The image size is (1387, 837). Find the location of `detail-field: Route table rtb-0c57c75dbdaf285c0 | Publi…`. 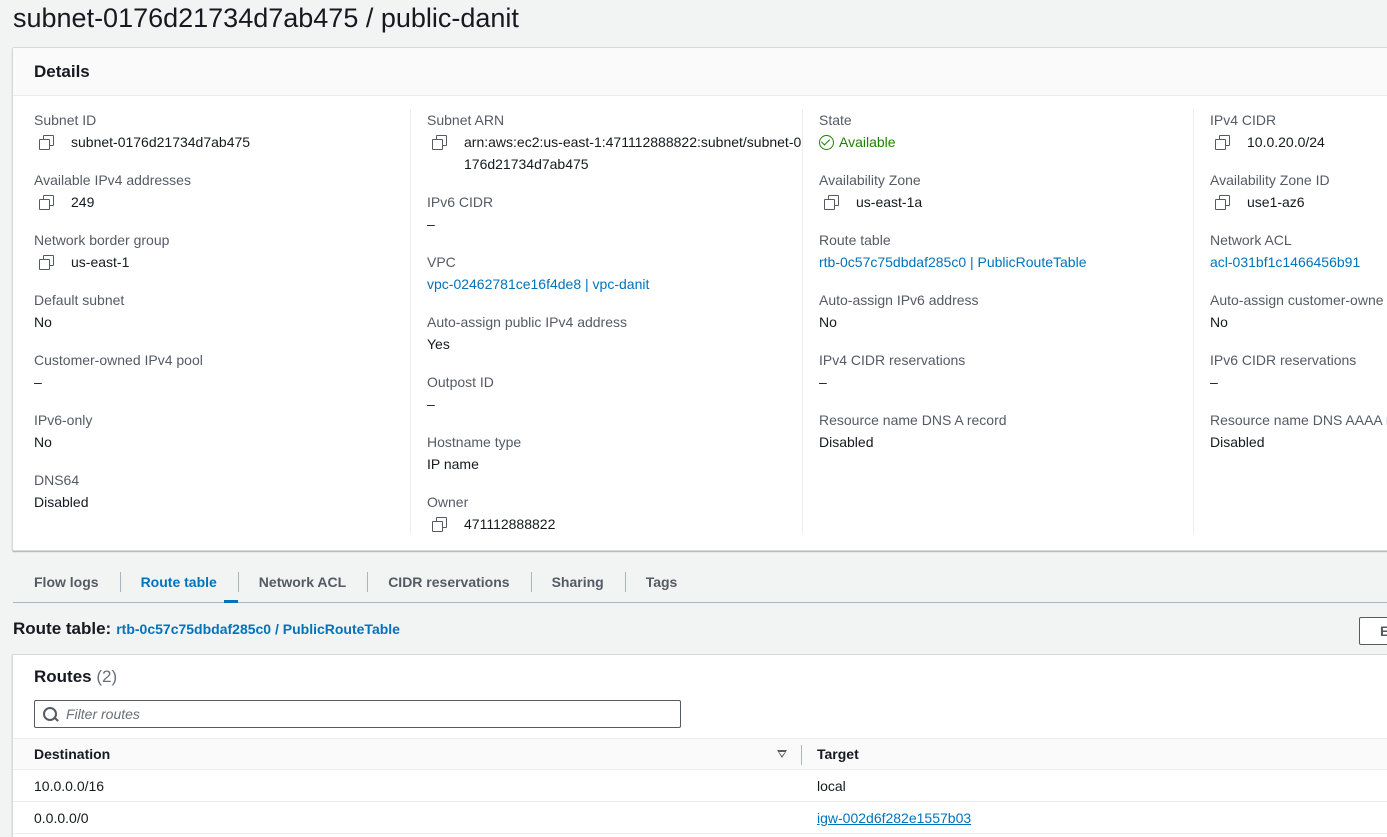

detail-field: Route table rtb-0c57c75dbdaf285c0 | Publi… is located at coordinates (1006, 259).